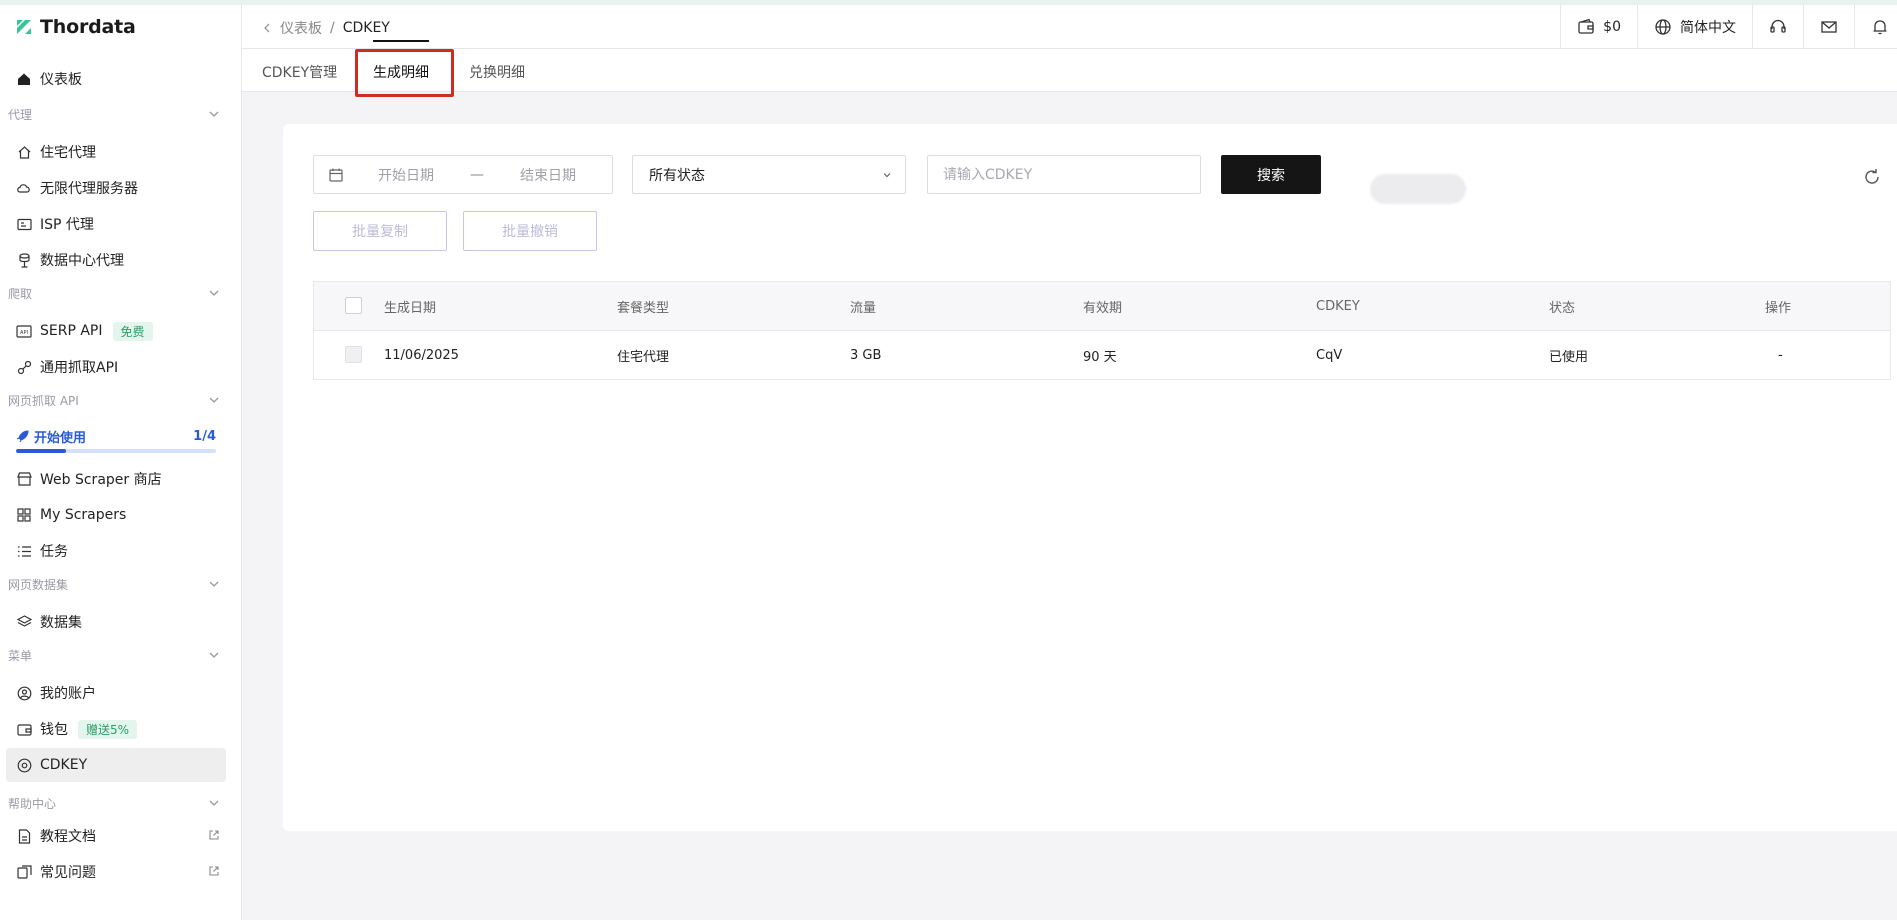 The image size is (1897, 920). What do you see at coordinates (267, 28) in the screenshot?
I see `back-chevron-icon` at bounding box center [267, 28].